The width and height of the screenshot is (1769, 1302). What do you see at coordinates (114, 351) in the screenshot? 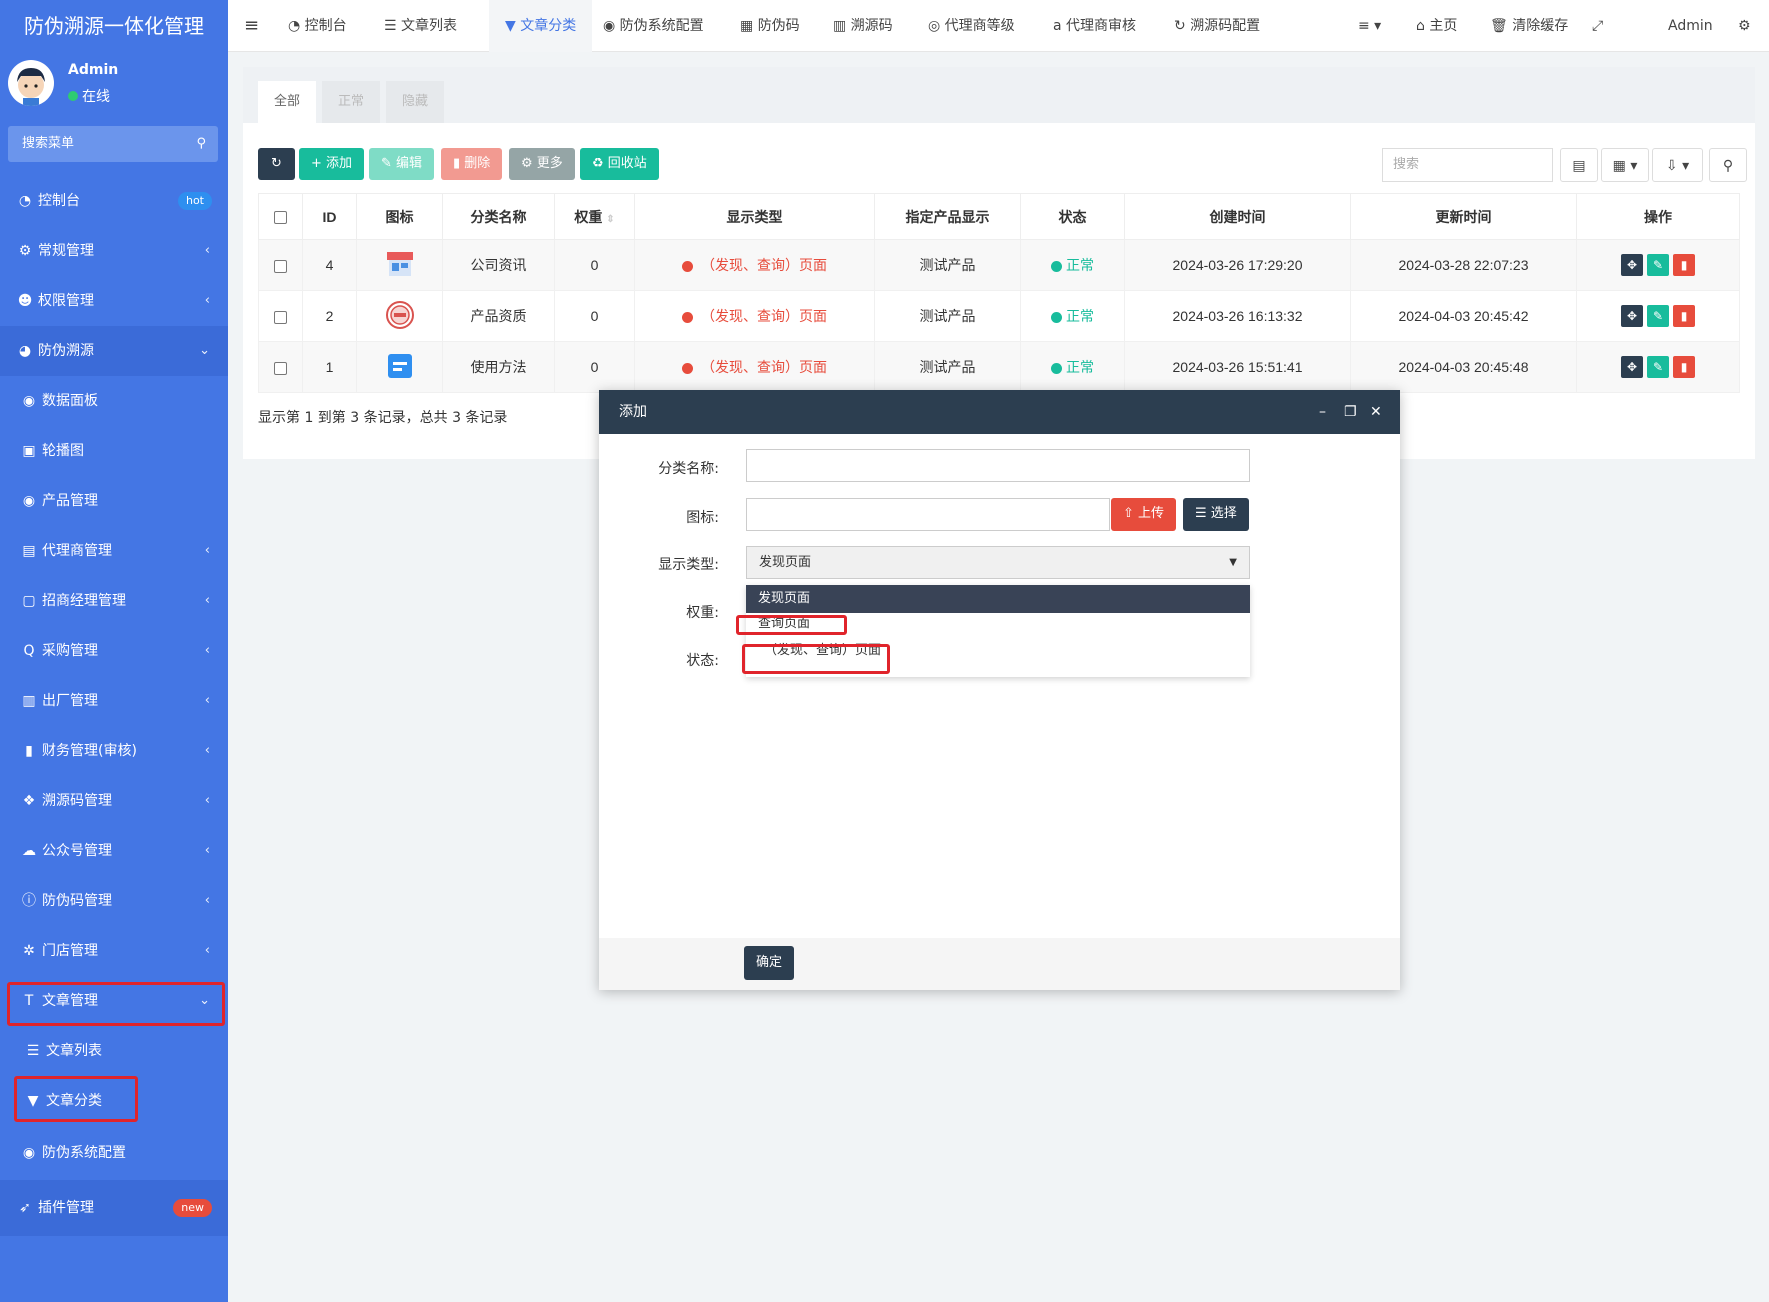
I see `sidebar-item-trace: ◕ 防伪溯源 ⌄` at bounding box center [114, 351].